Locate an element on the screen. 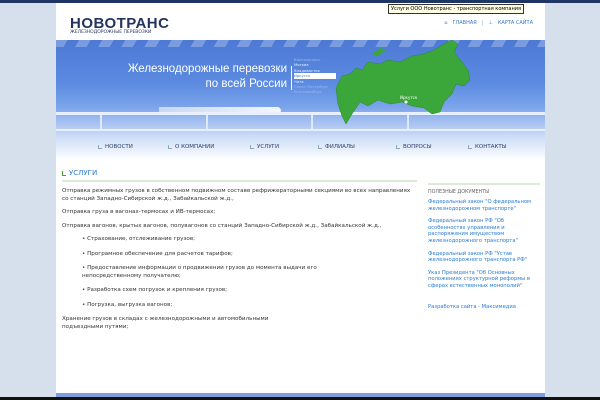  nav-label: УСЛУГИ is located at coordinates (268, 147).